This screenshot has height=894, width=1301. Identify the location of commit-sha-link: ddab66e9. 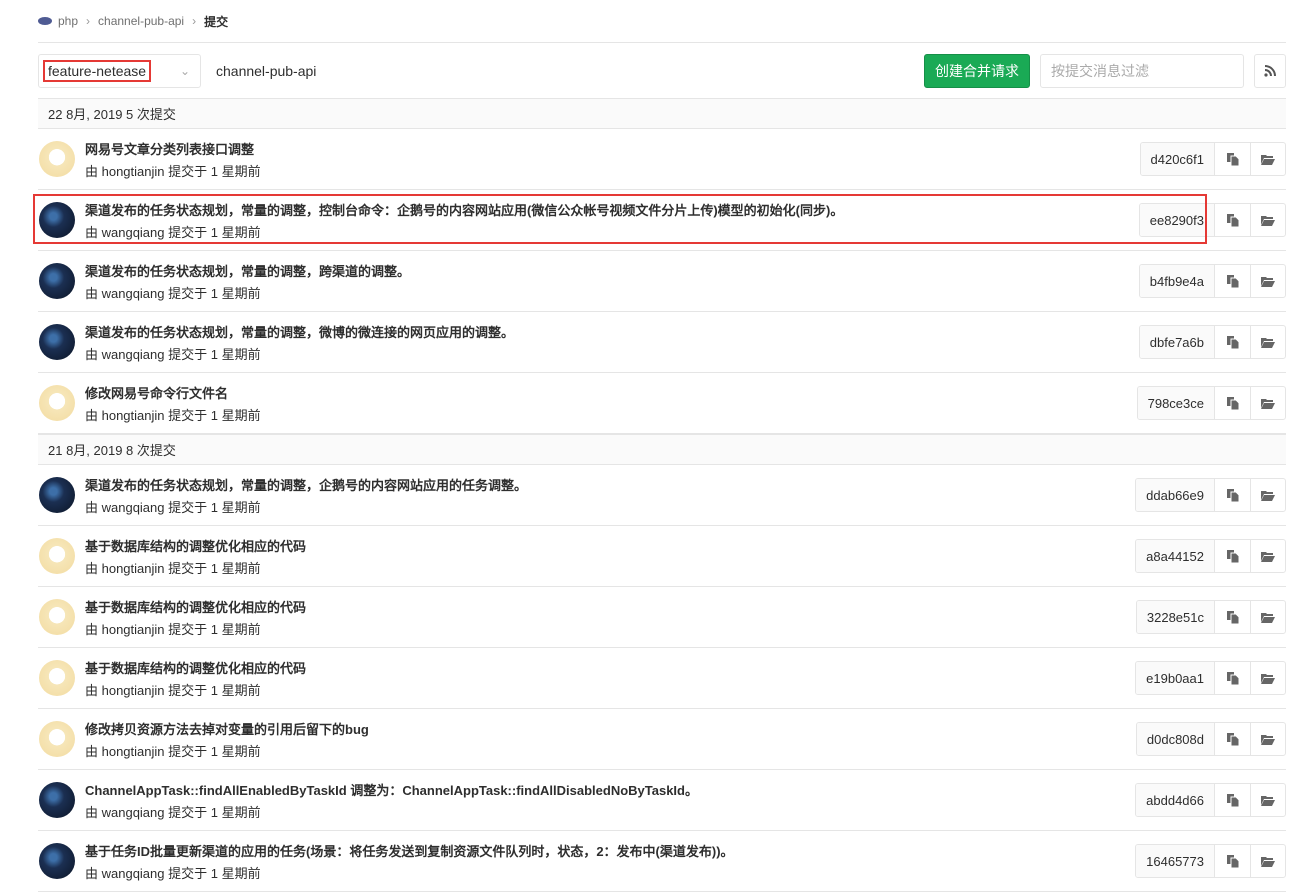
(1175, 495).